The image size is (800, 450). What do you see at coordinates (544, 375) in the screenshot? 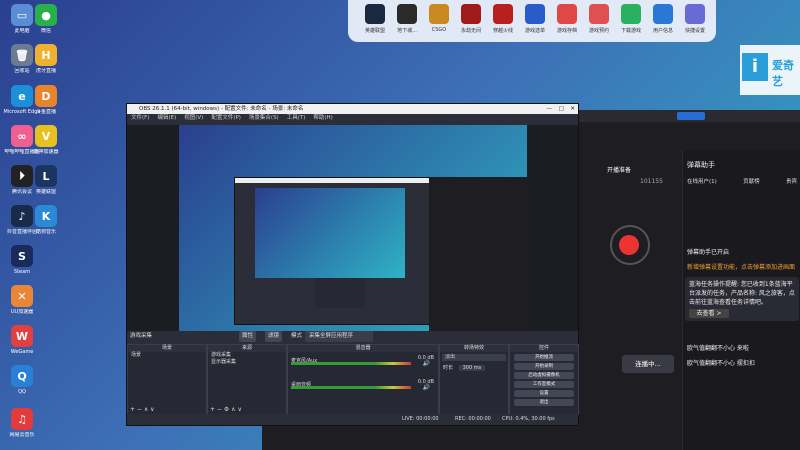
I see `virtual-cam-button: 启动虚拟摄像机` at bounding box center [544, 375].